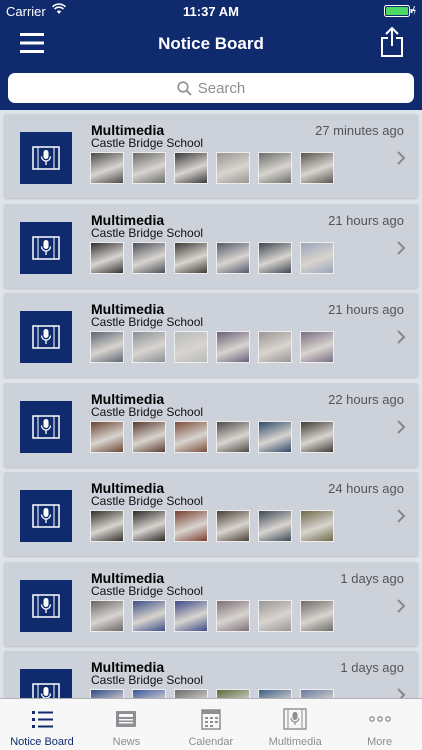  Describe the element at coordinates (392, 42) in the screenshot. I see `share-icon` at that location.